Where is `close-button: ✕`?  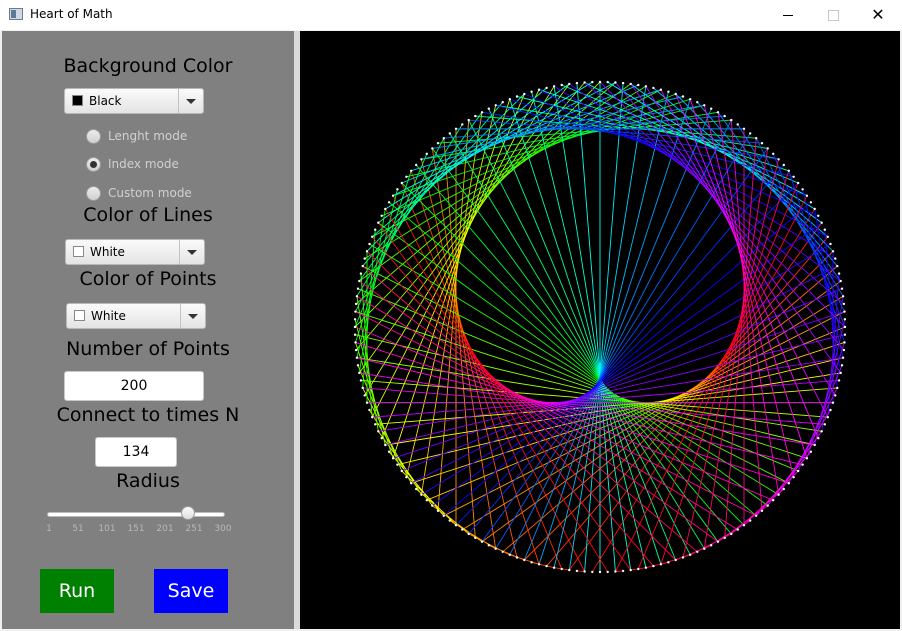
close-button: ✕ is located at coordinates (878, 15).